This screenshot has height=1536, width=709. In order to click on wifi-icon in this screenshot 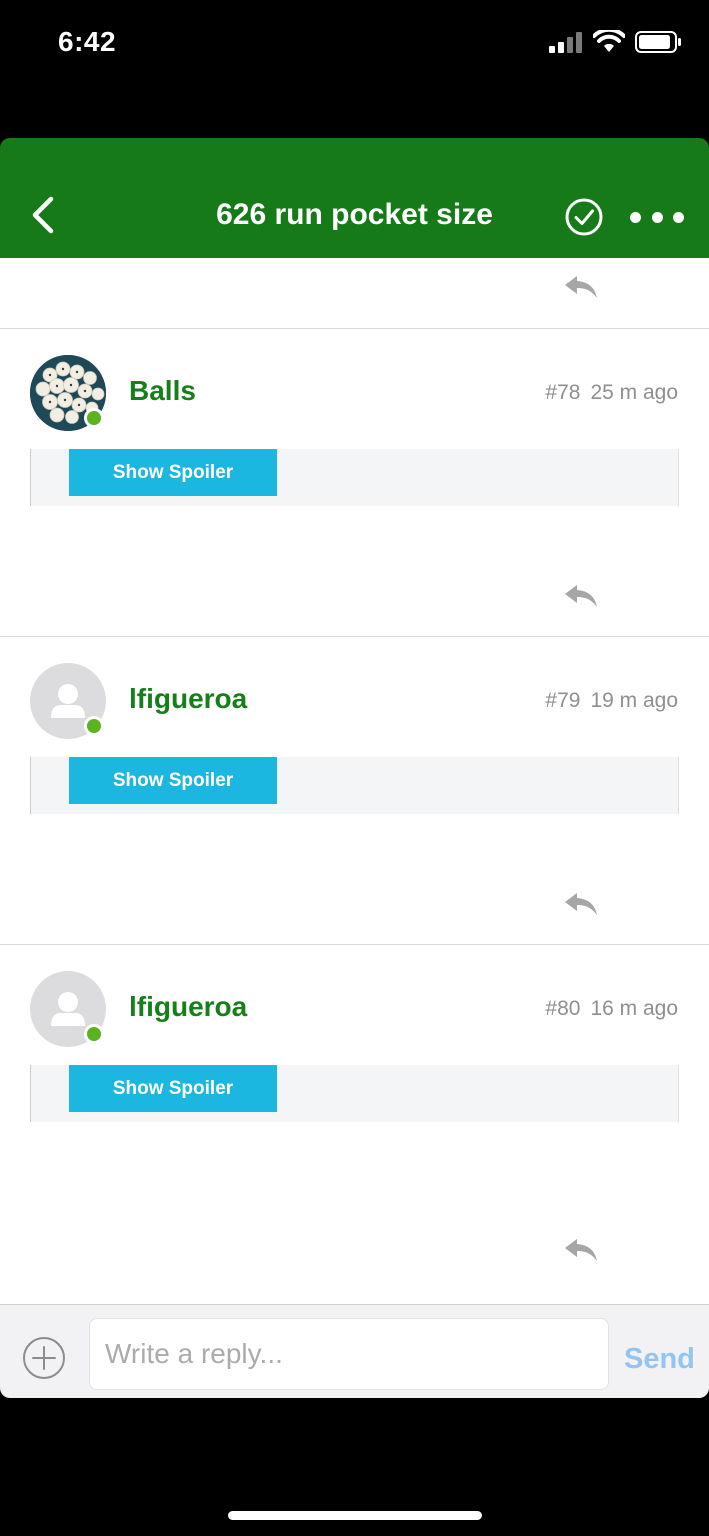, I will do `click(609, 41)`.